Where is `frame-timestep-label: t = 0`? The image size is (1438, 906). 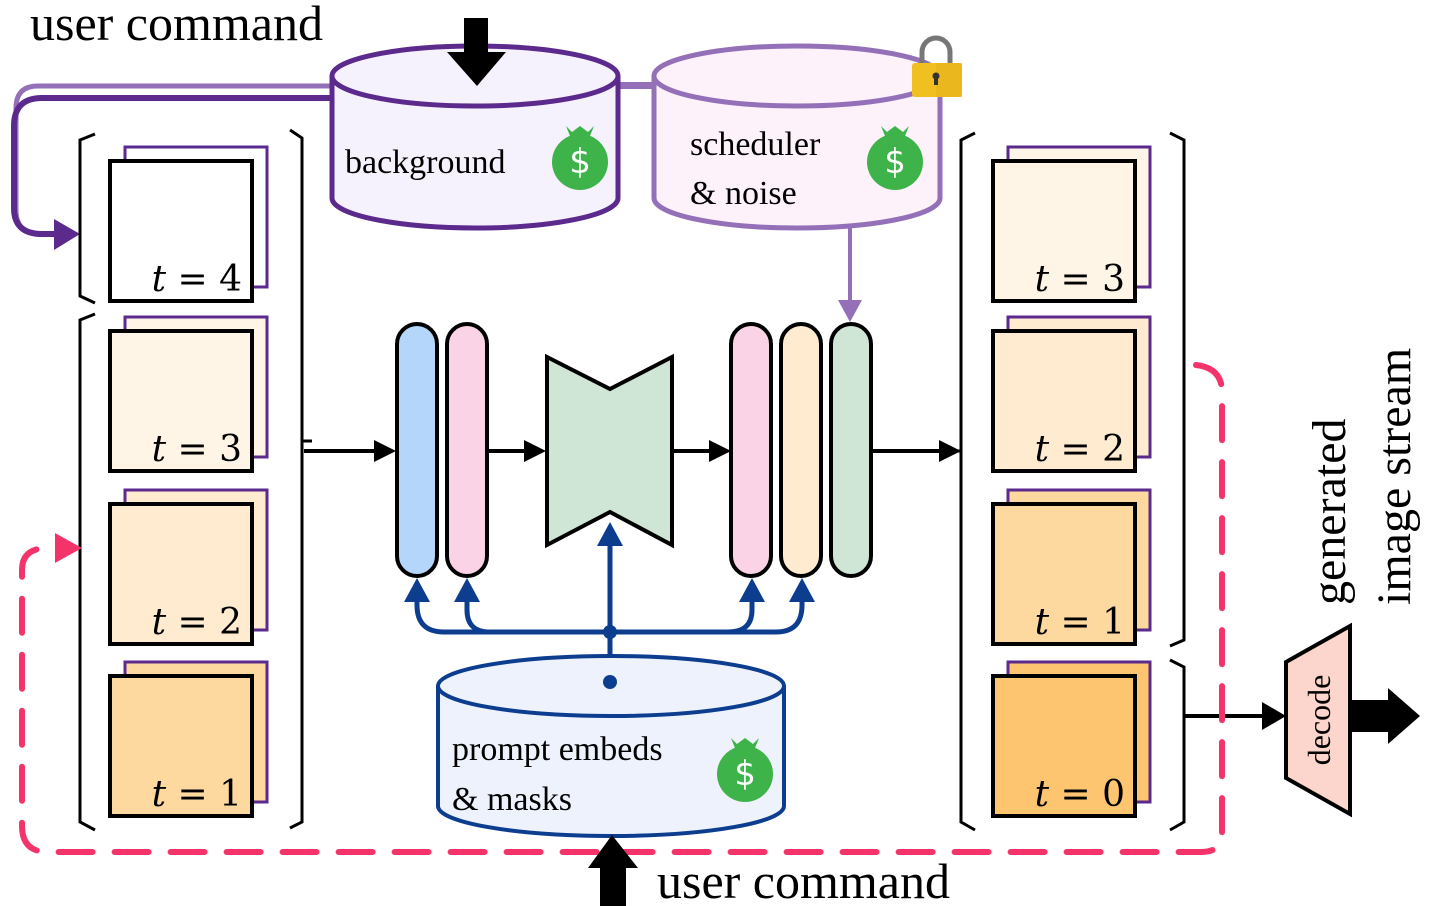
frame-timestep-label: t = 0 is located at coordinates (1080, 794).